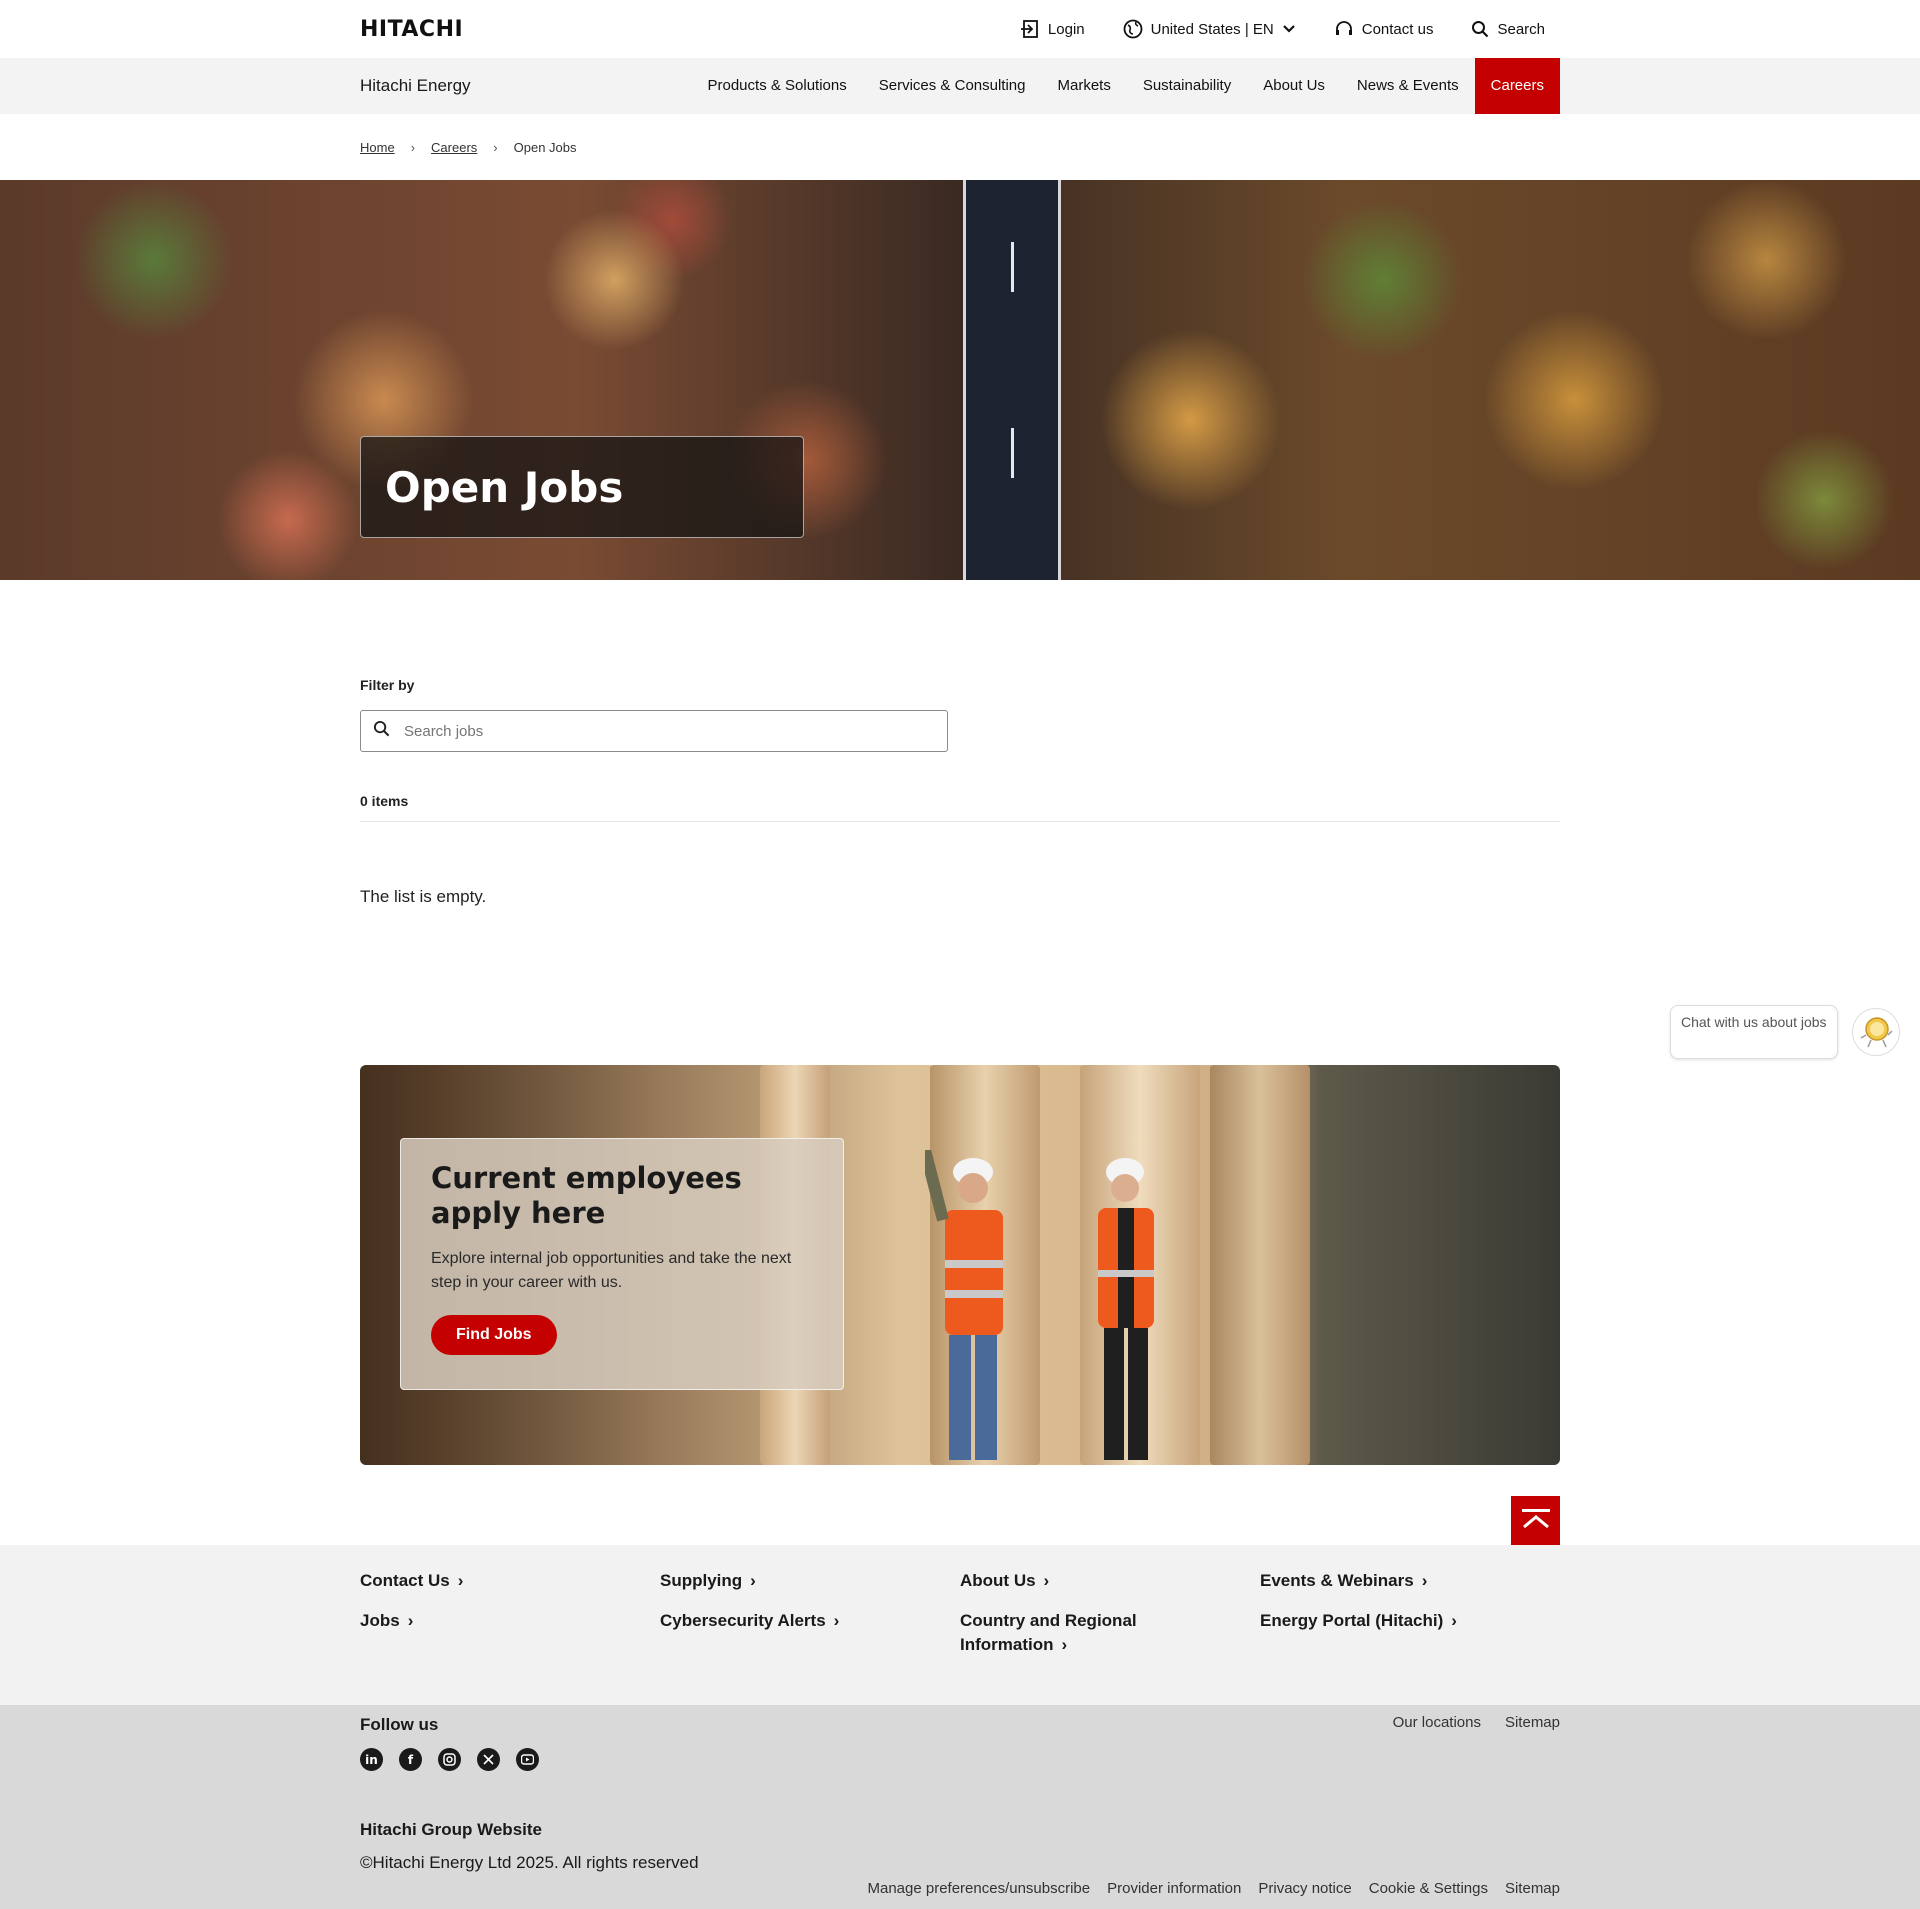  I want to click on hero-title-card: Open Jobs, so click(582, 487).